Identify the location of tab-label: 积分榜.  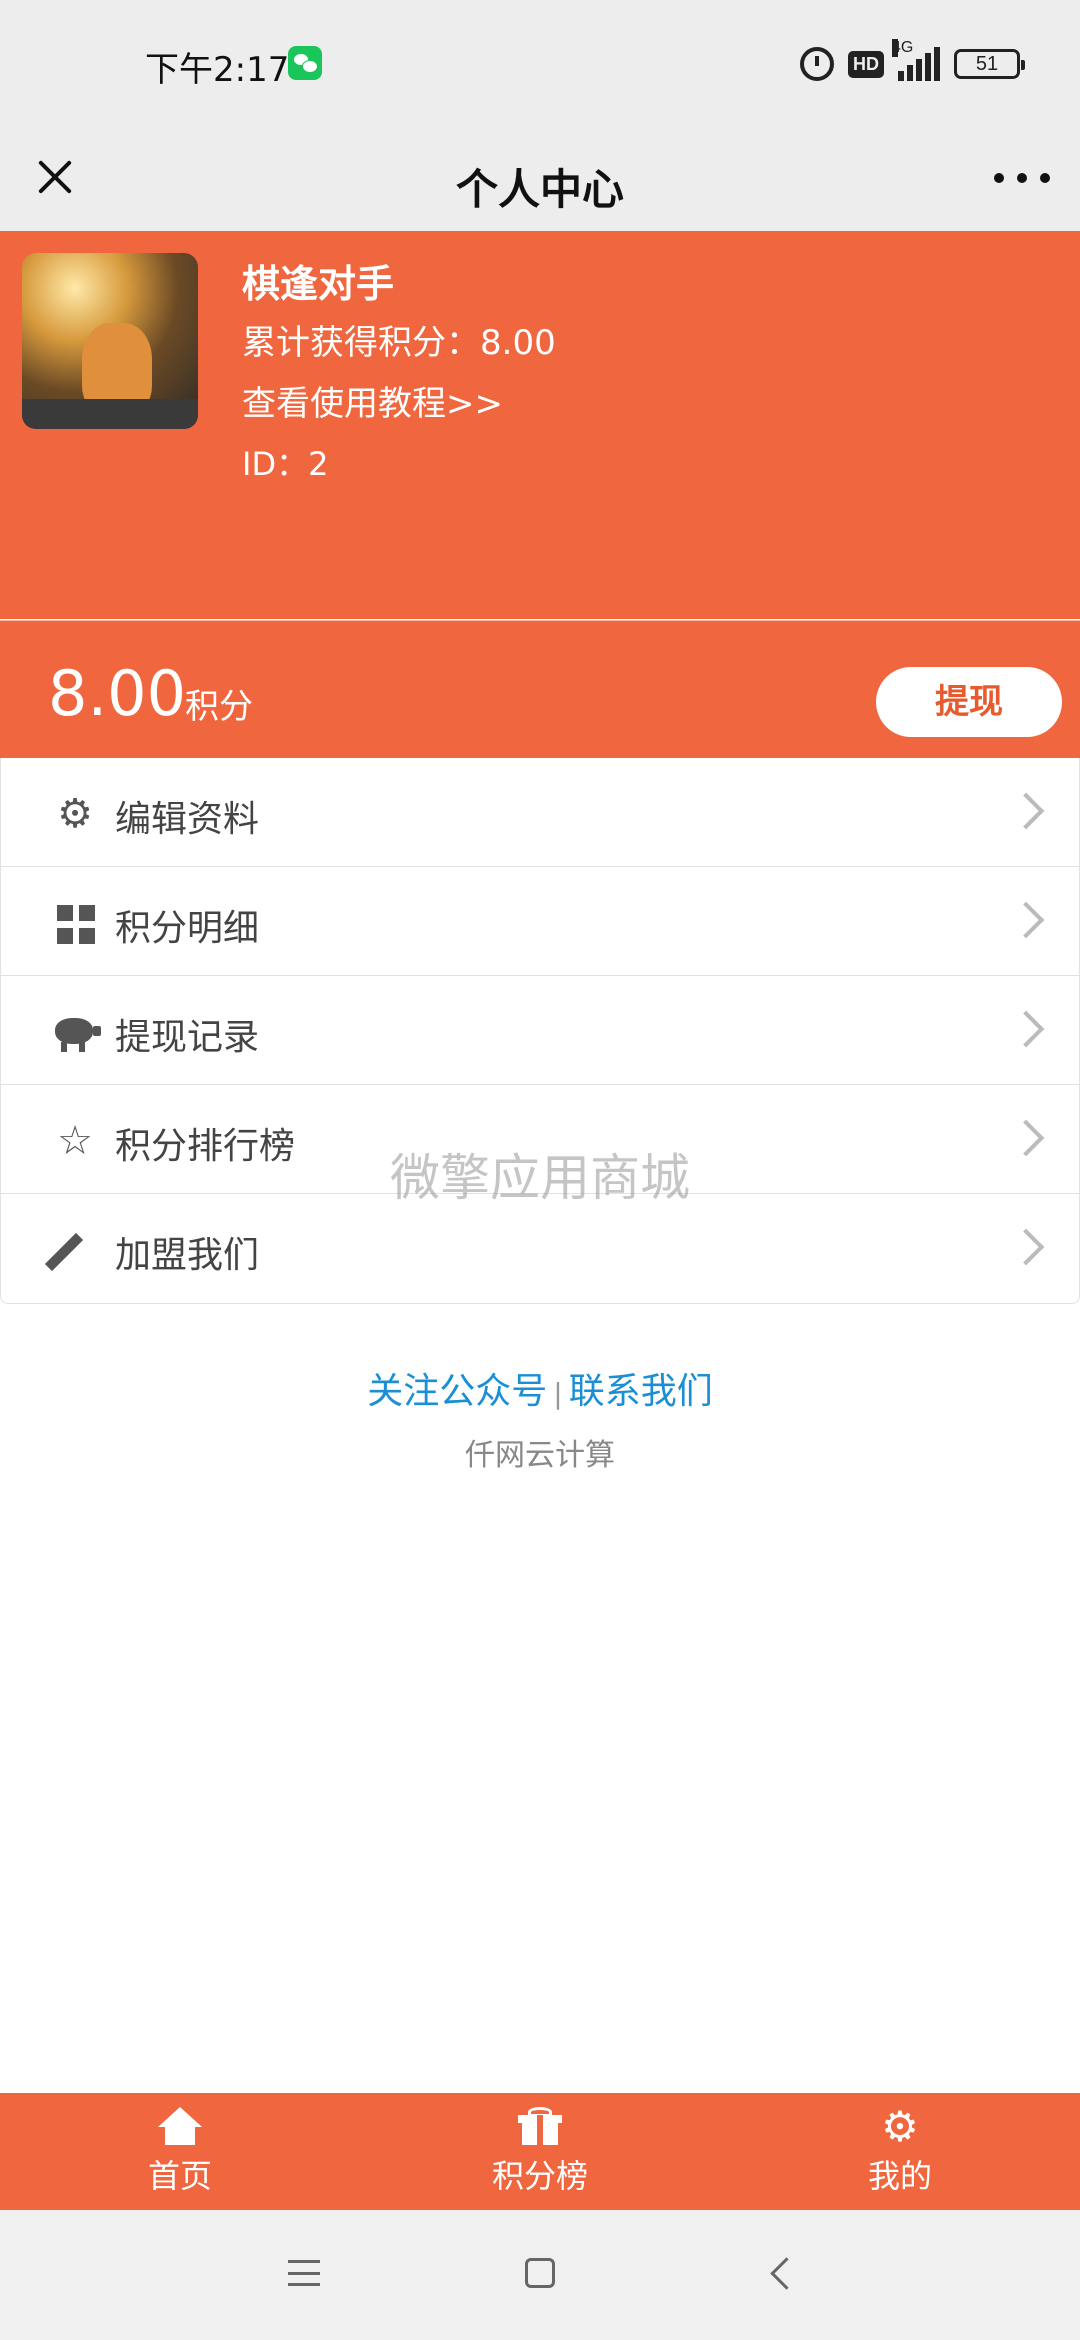
(539, 2176).